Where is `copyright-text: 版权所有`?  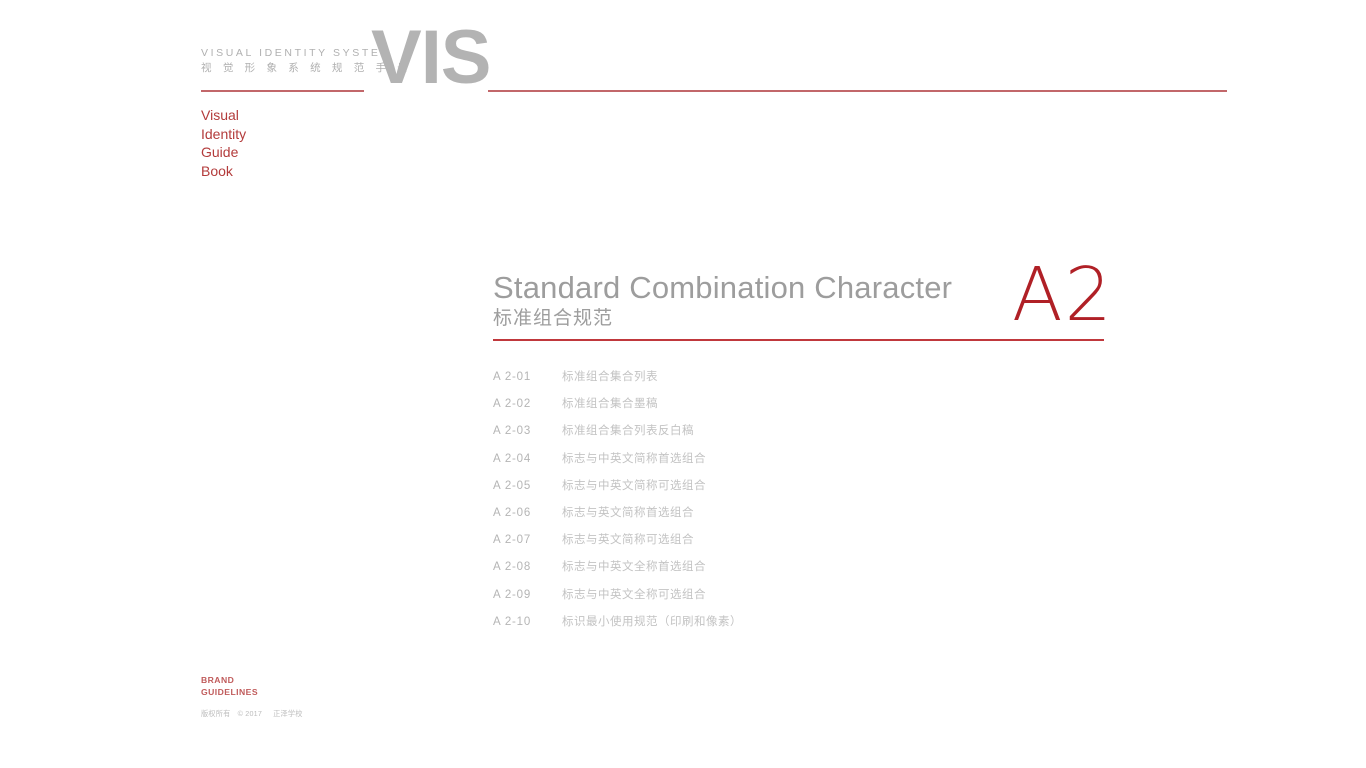 copyright-text: 版权所有 is located at coordinates (216, 713).